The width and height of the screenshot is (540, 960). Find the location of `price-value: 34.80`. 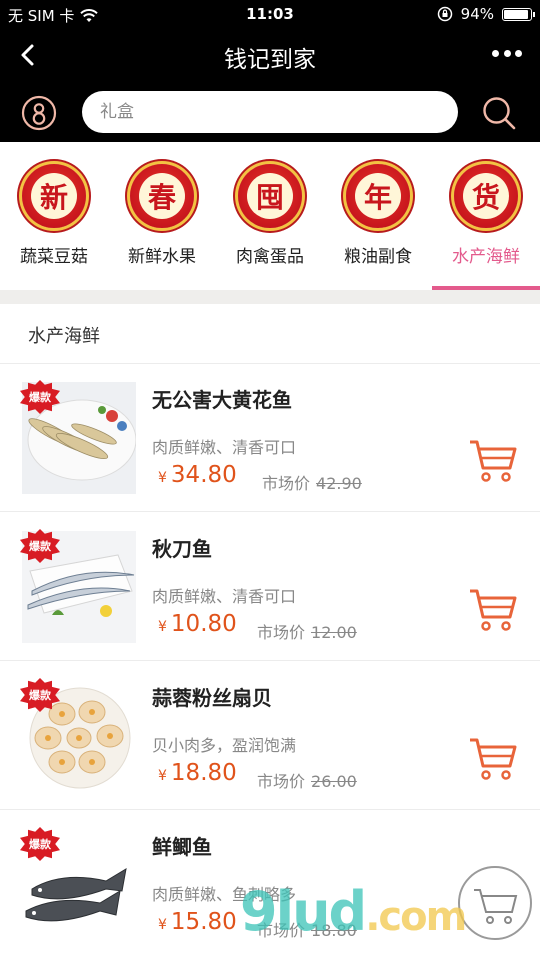

price-value: 34.80 is located at coordinates (203, 475).